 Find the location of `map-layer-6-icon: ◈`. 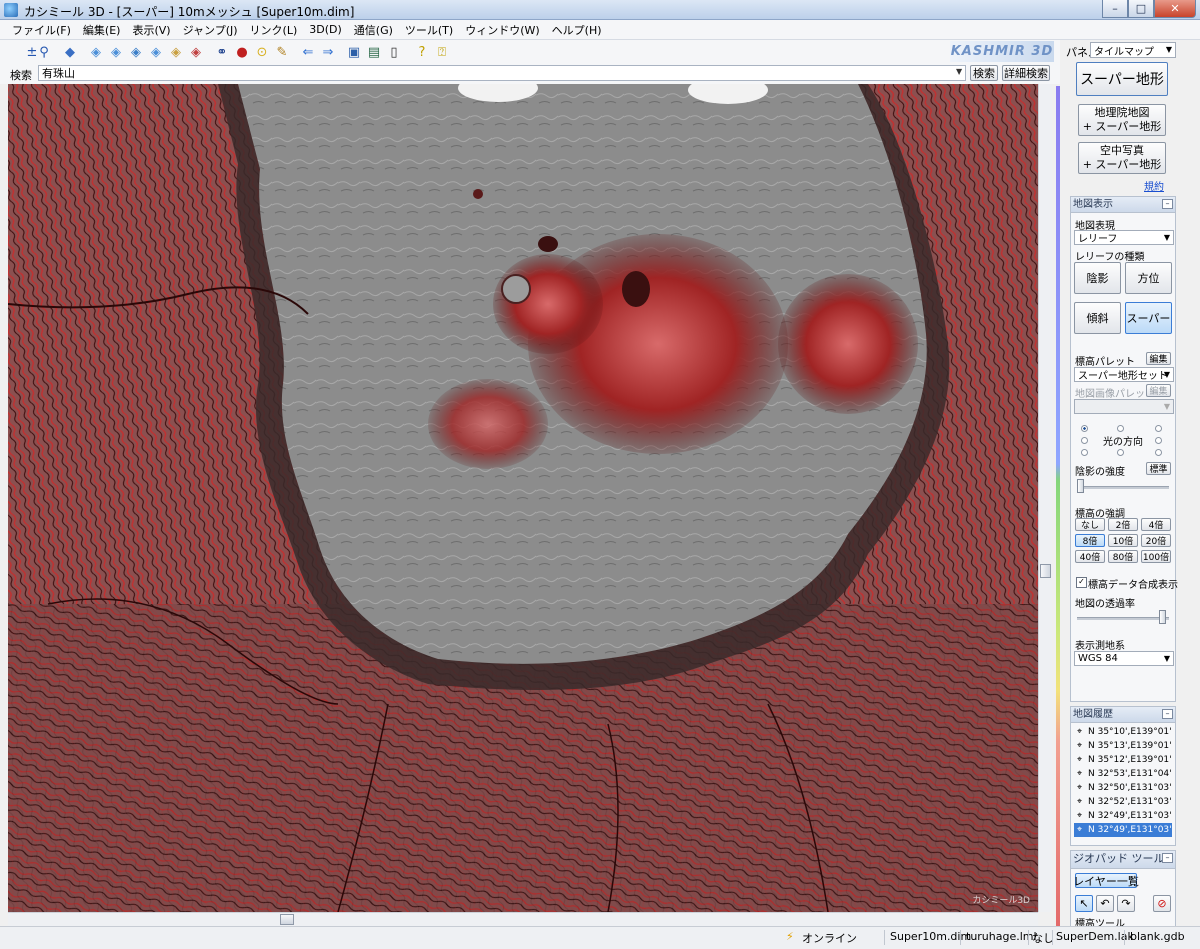

map-layer-6-icon: ◈ is located at coordinates (196, 52).